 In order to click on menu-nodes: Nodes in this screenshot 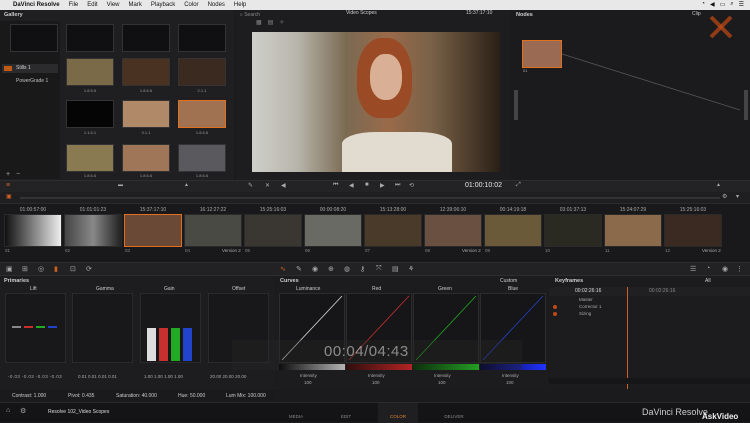, I will do `click(216, 5)`.